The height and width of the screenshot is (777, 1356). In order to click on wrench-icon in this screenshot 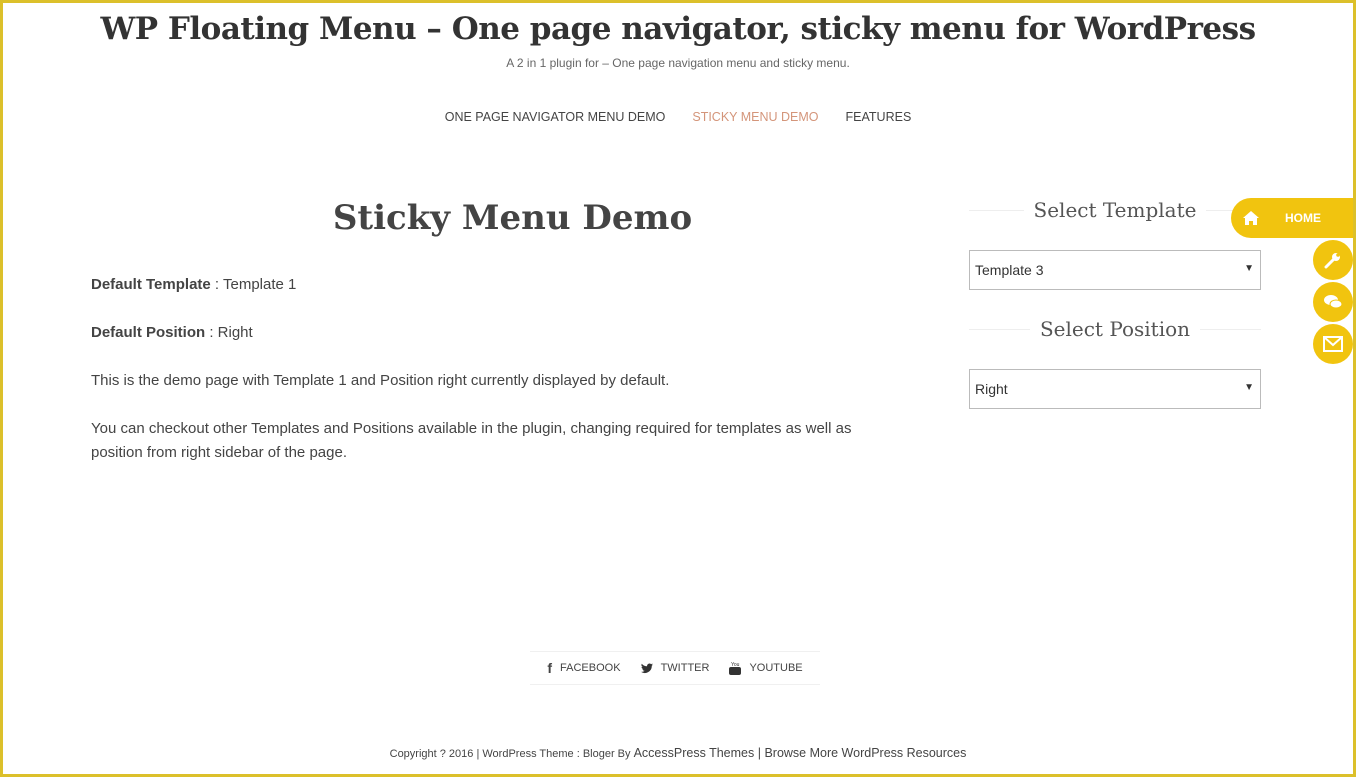, I will do `click(1332, 261)`.